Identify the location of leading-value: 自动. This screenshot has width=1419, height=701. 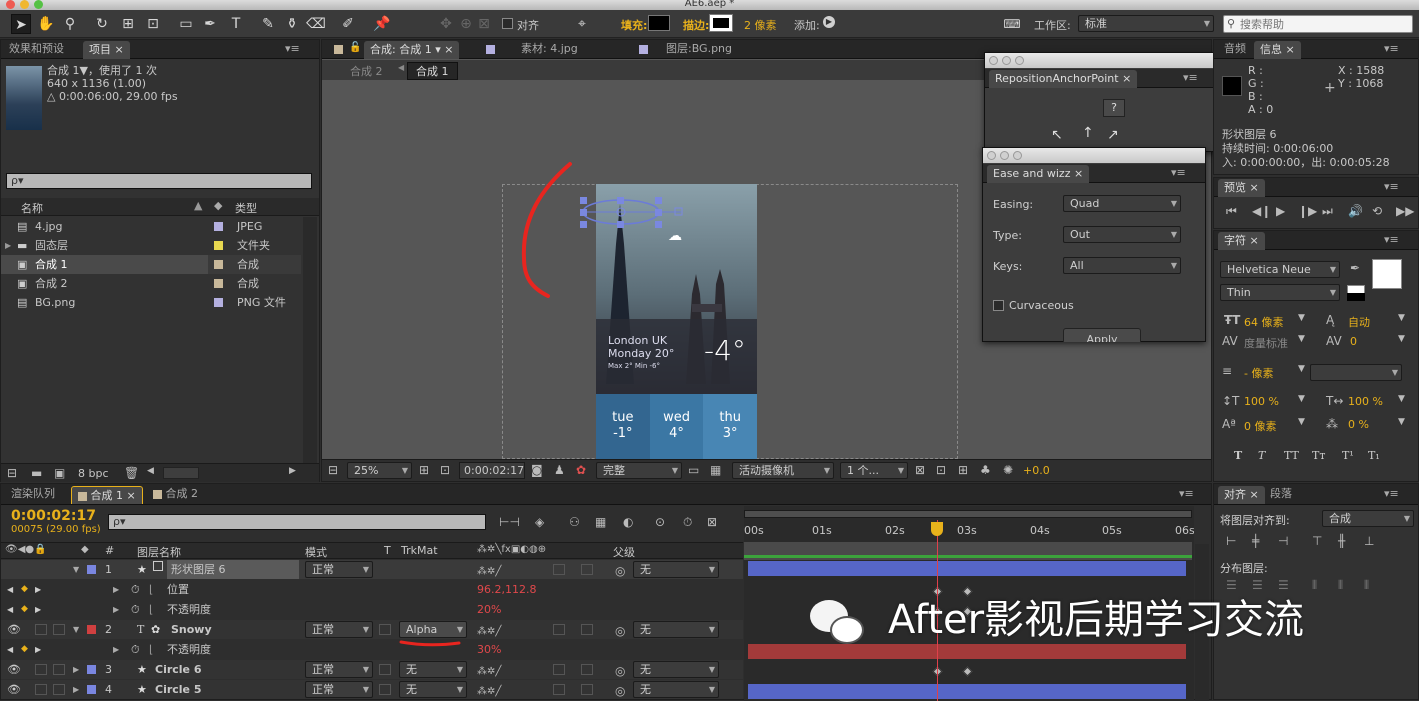
(1359, 322).